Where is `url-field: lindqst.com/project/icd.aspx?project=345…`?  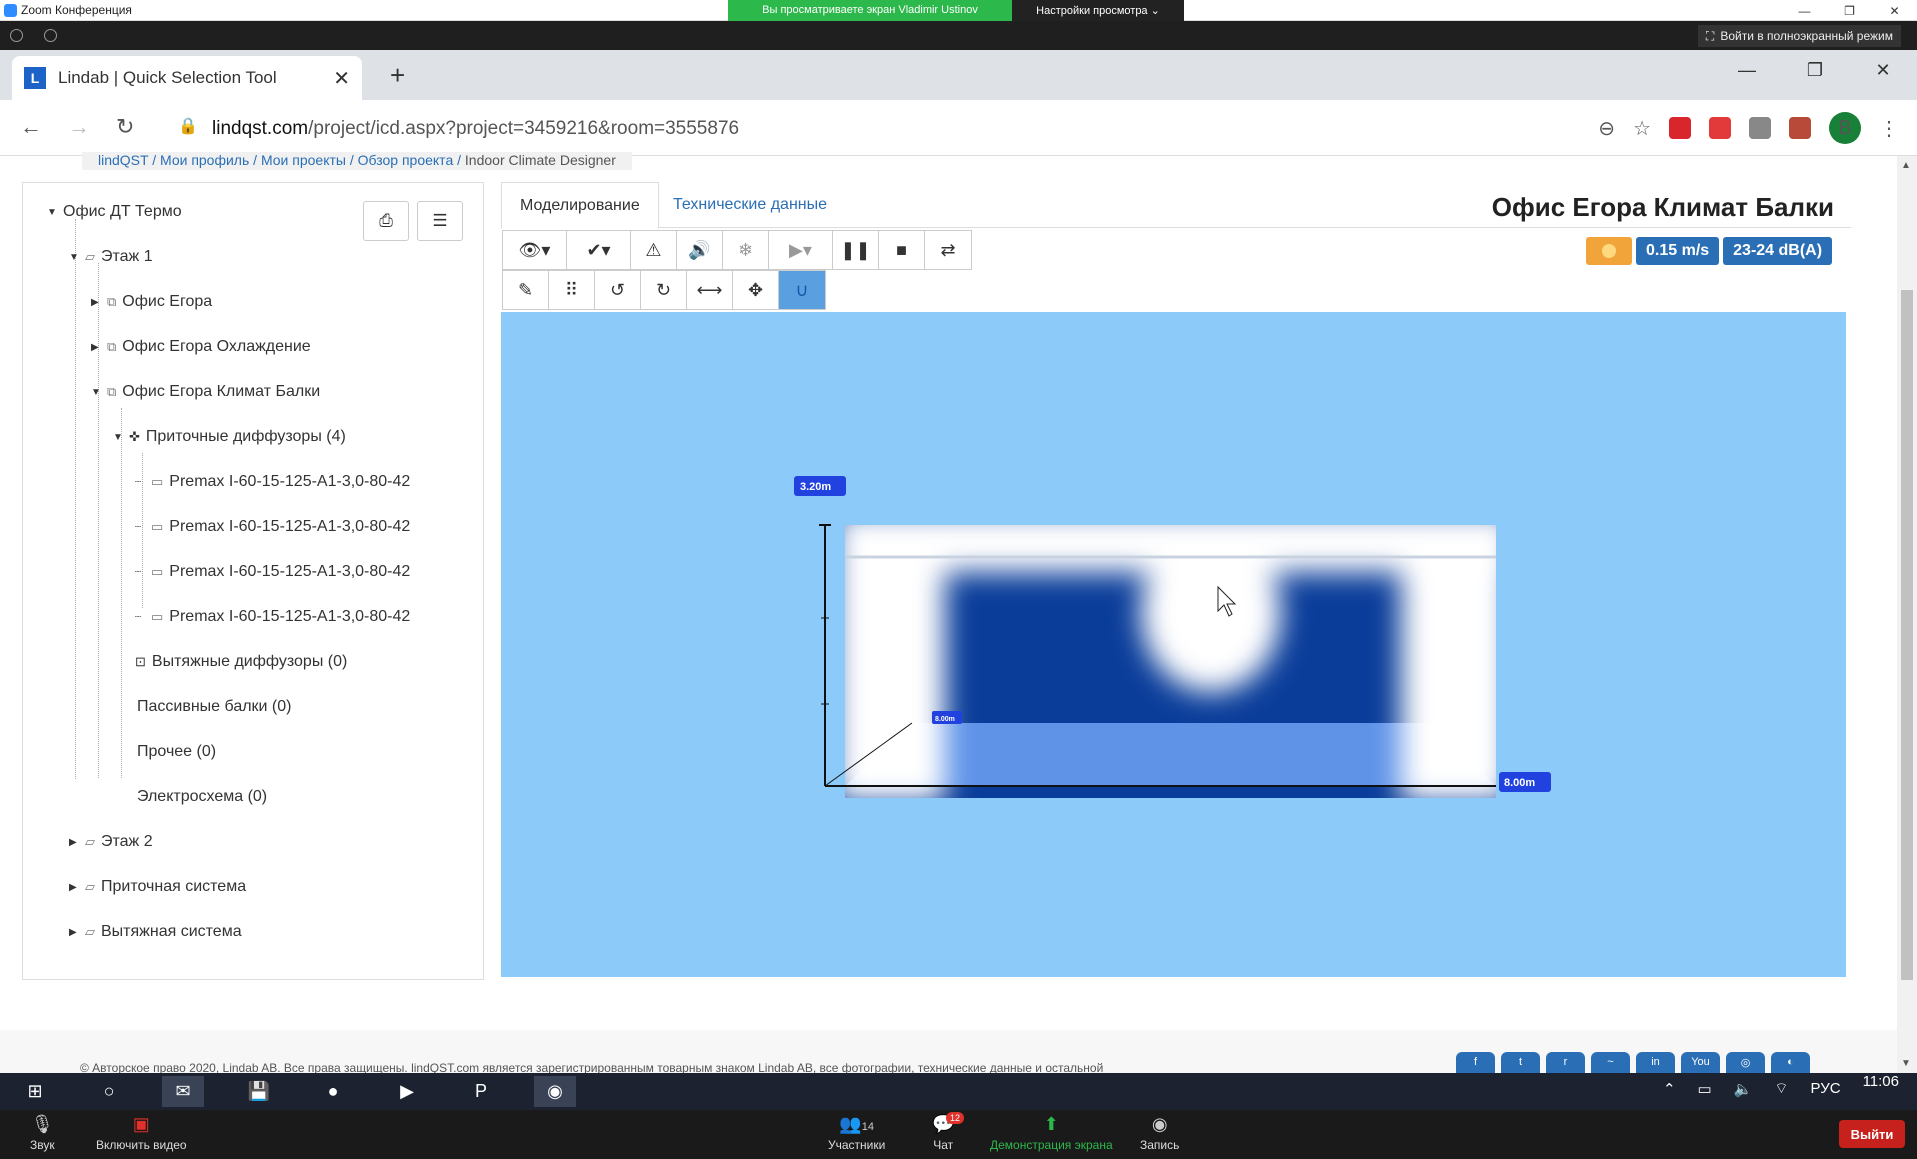 url-field: lindqst.com/project/icd.aspx?project=345… is located at coordinates (475, 129).